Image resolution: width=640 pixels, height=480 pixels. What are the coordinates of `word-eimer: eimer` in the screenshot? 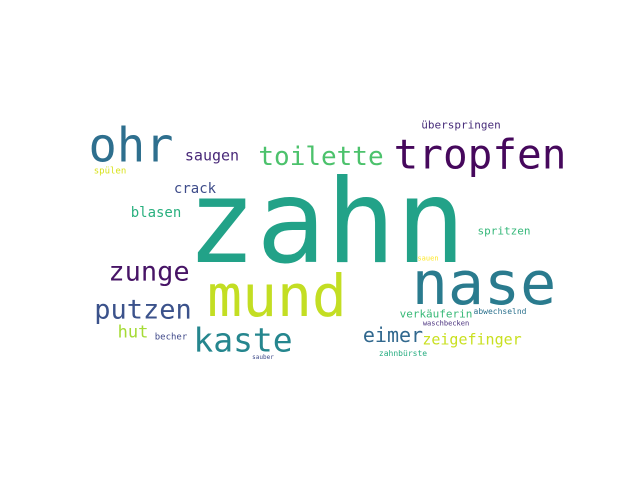 It's located at (393, 335).